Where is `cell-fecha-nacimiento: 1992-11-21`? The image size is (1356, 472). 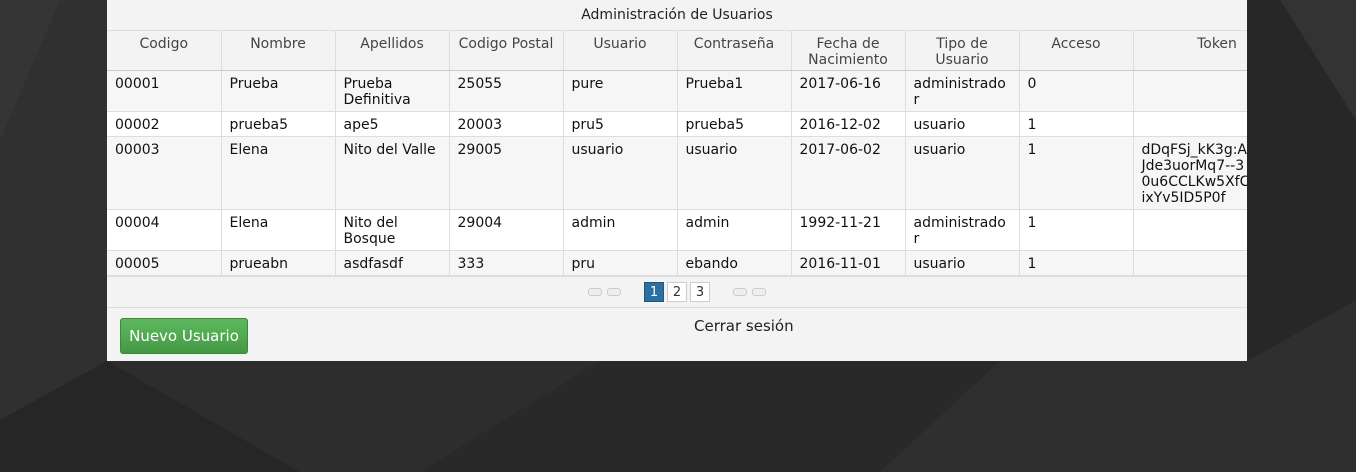 cell-fecha-nacimiento: 1992-11-21 is located at coordinates (848, 230).